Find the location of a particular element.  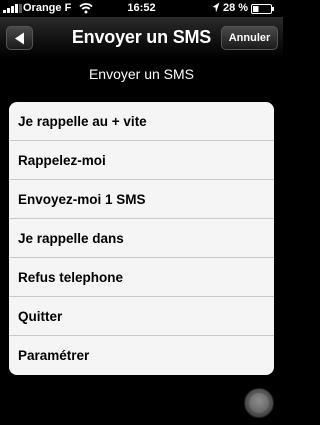

section-title: Envoyer un SMS is located at coordinates (141, 74).